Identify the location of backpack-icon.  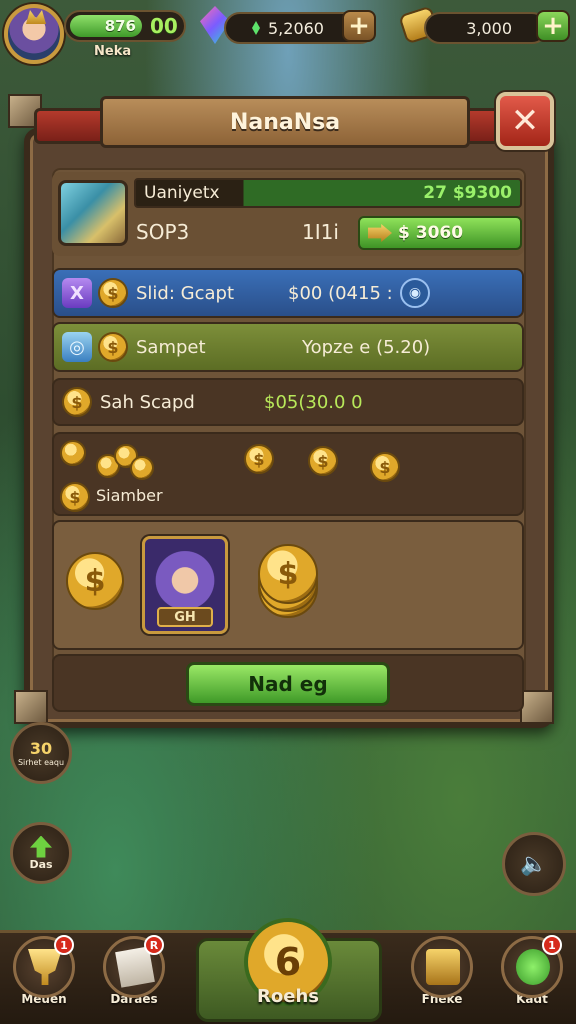
(93, 213).